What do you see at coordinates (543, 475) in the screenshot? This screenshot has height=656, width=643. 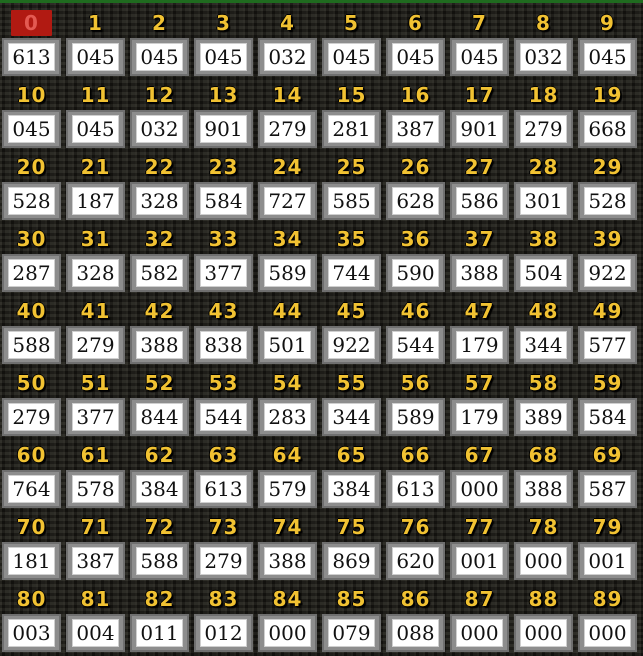 I see `grid-cell: 68 388` at bounding box center [543, 475].